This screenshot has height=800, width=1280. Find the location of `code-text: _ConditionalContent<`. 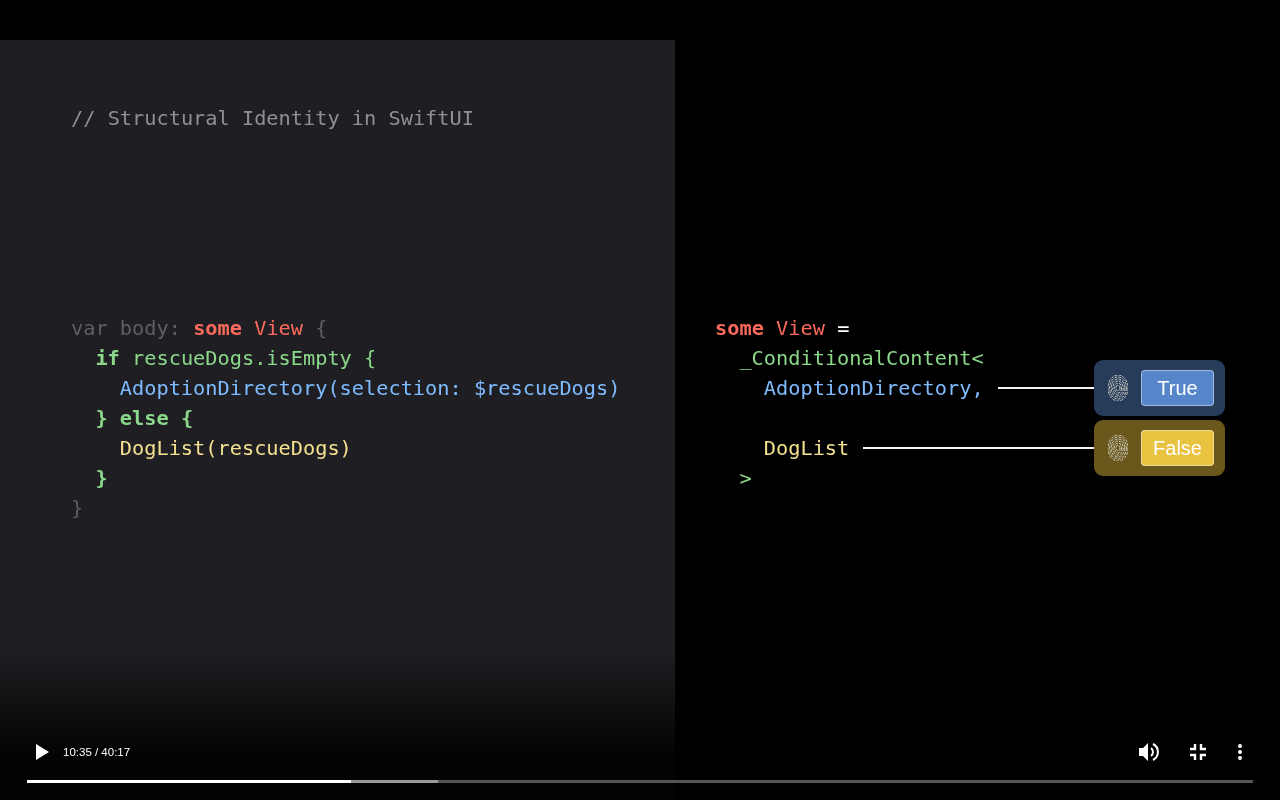

code-text: _ConditionalContent< is located at coordinates (861, 358).